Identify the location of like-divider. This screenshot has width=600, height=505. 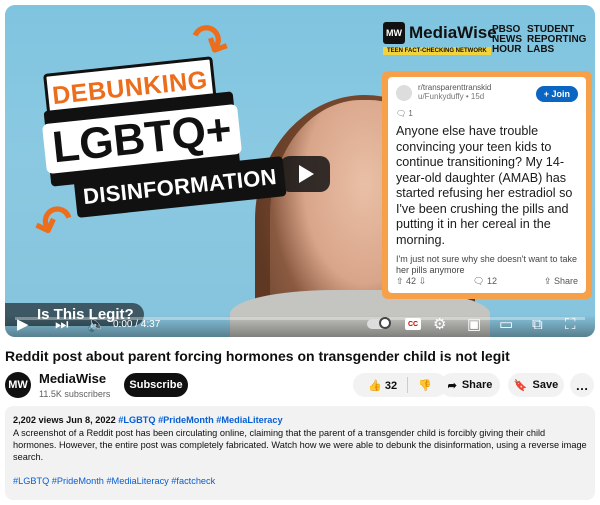
(408, 385).